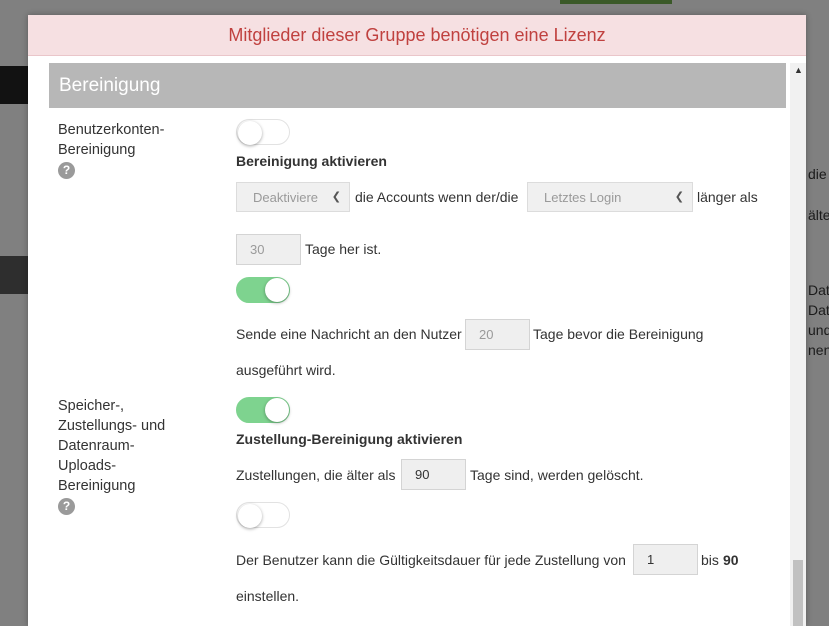 This screenshot has height=626, width=829. I want to click on scroll-up-arrow-icon: ▲, so click(798, 70).